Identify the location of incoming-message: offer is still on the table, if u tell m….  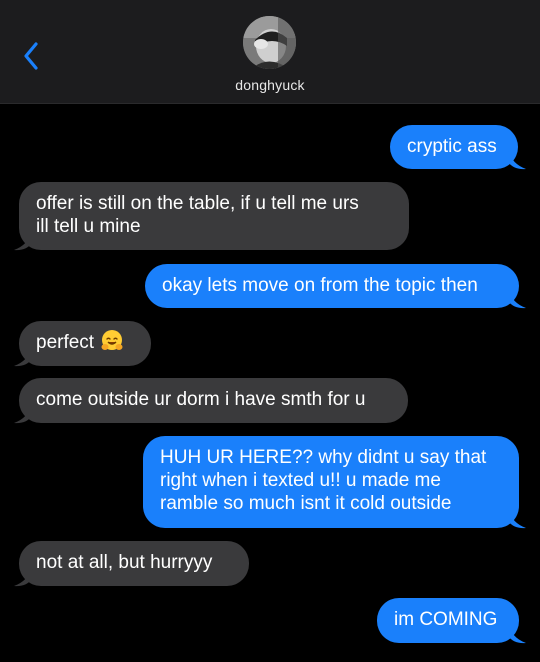
(214, 216).